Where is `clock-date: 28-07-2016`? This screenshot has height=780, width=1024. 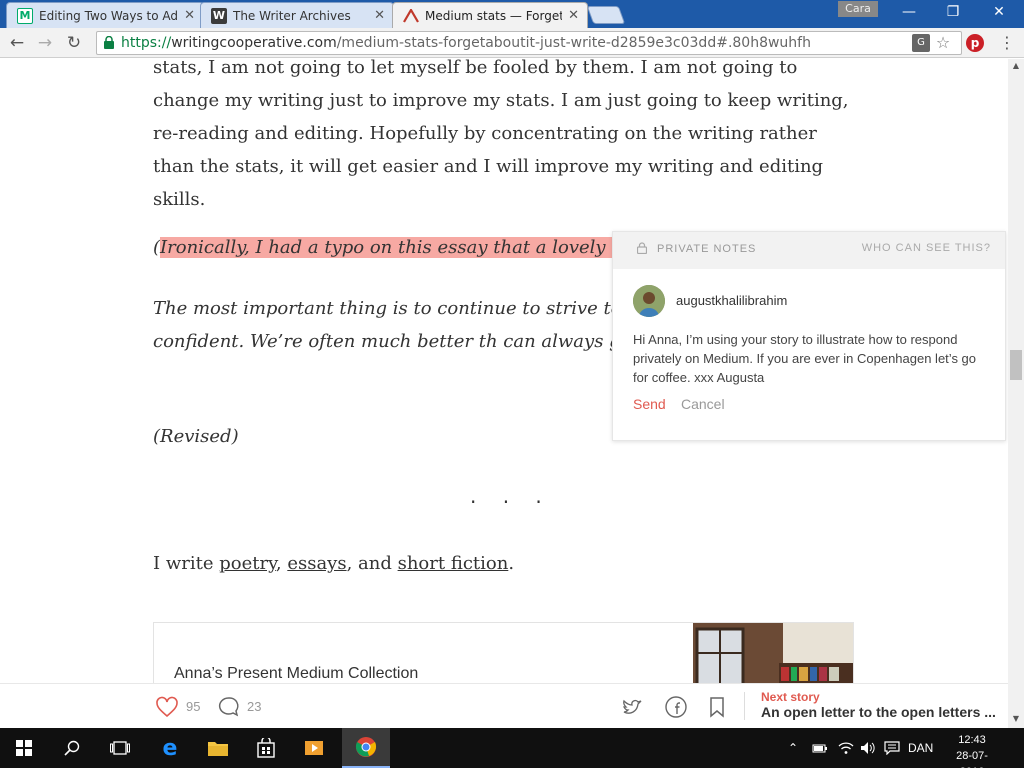 clock-date: 28-07-2016 is located at coordinates (972, 764).